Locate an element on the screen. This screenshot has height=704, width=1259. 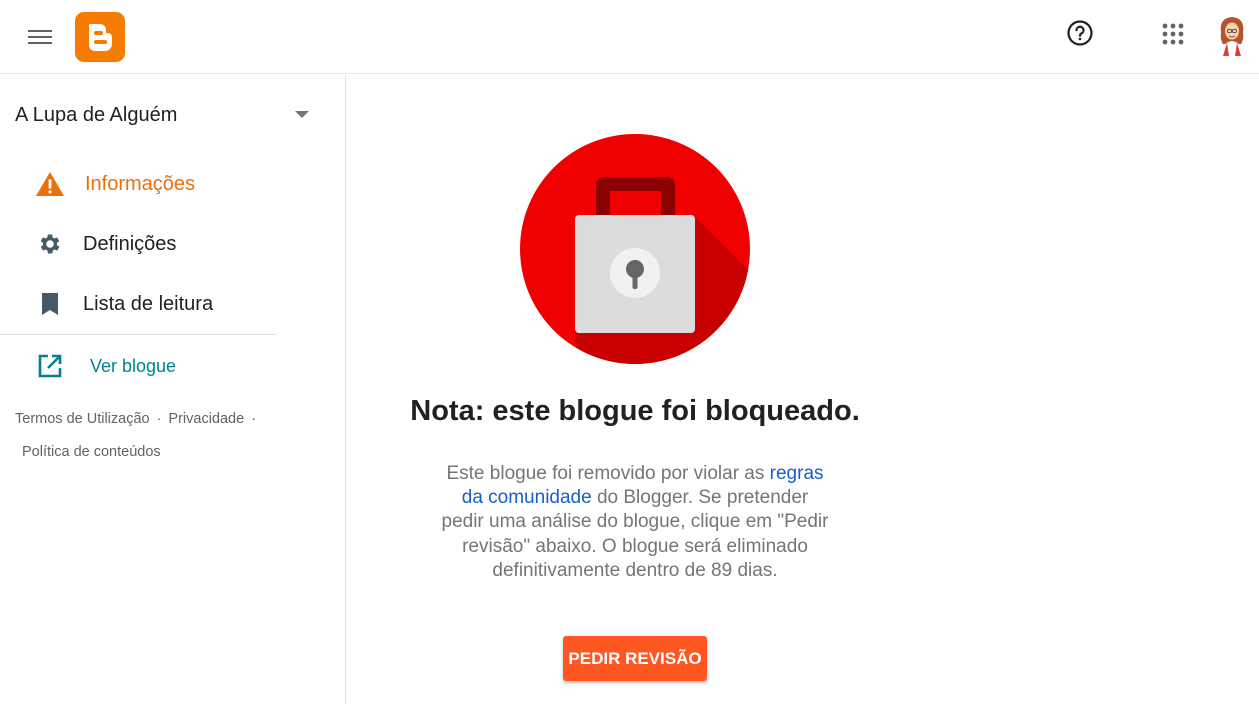
content-policy-link: Política de conteúdos is located at coordinates (91, 452).